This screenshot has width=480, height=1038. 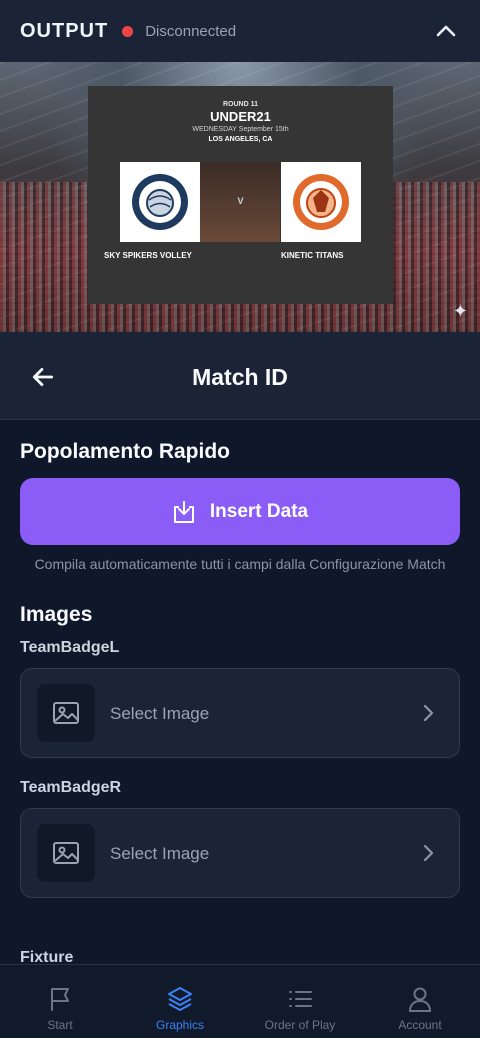 What do you see at coordinates (148, 255) in the screenshot?
I see `team-name-left: SKY SPIKERS VOLLEY` at bounding box center [148, 255].